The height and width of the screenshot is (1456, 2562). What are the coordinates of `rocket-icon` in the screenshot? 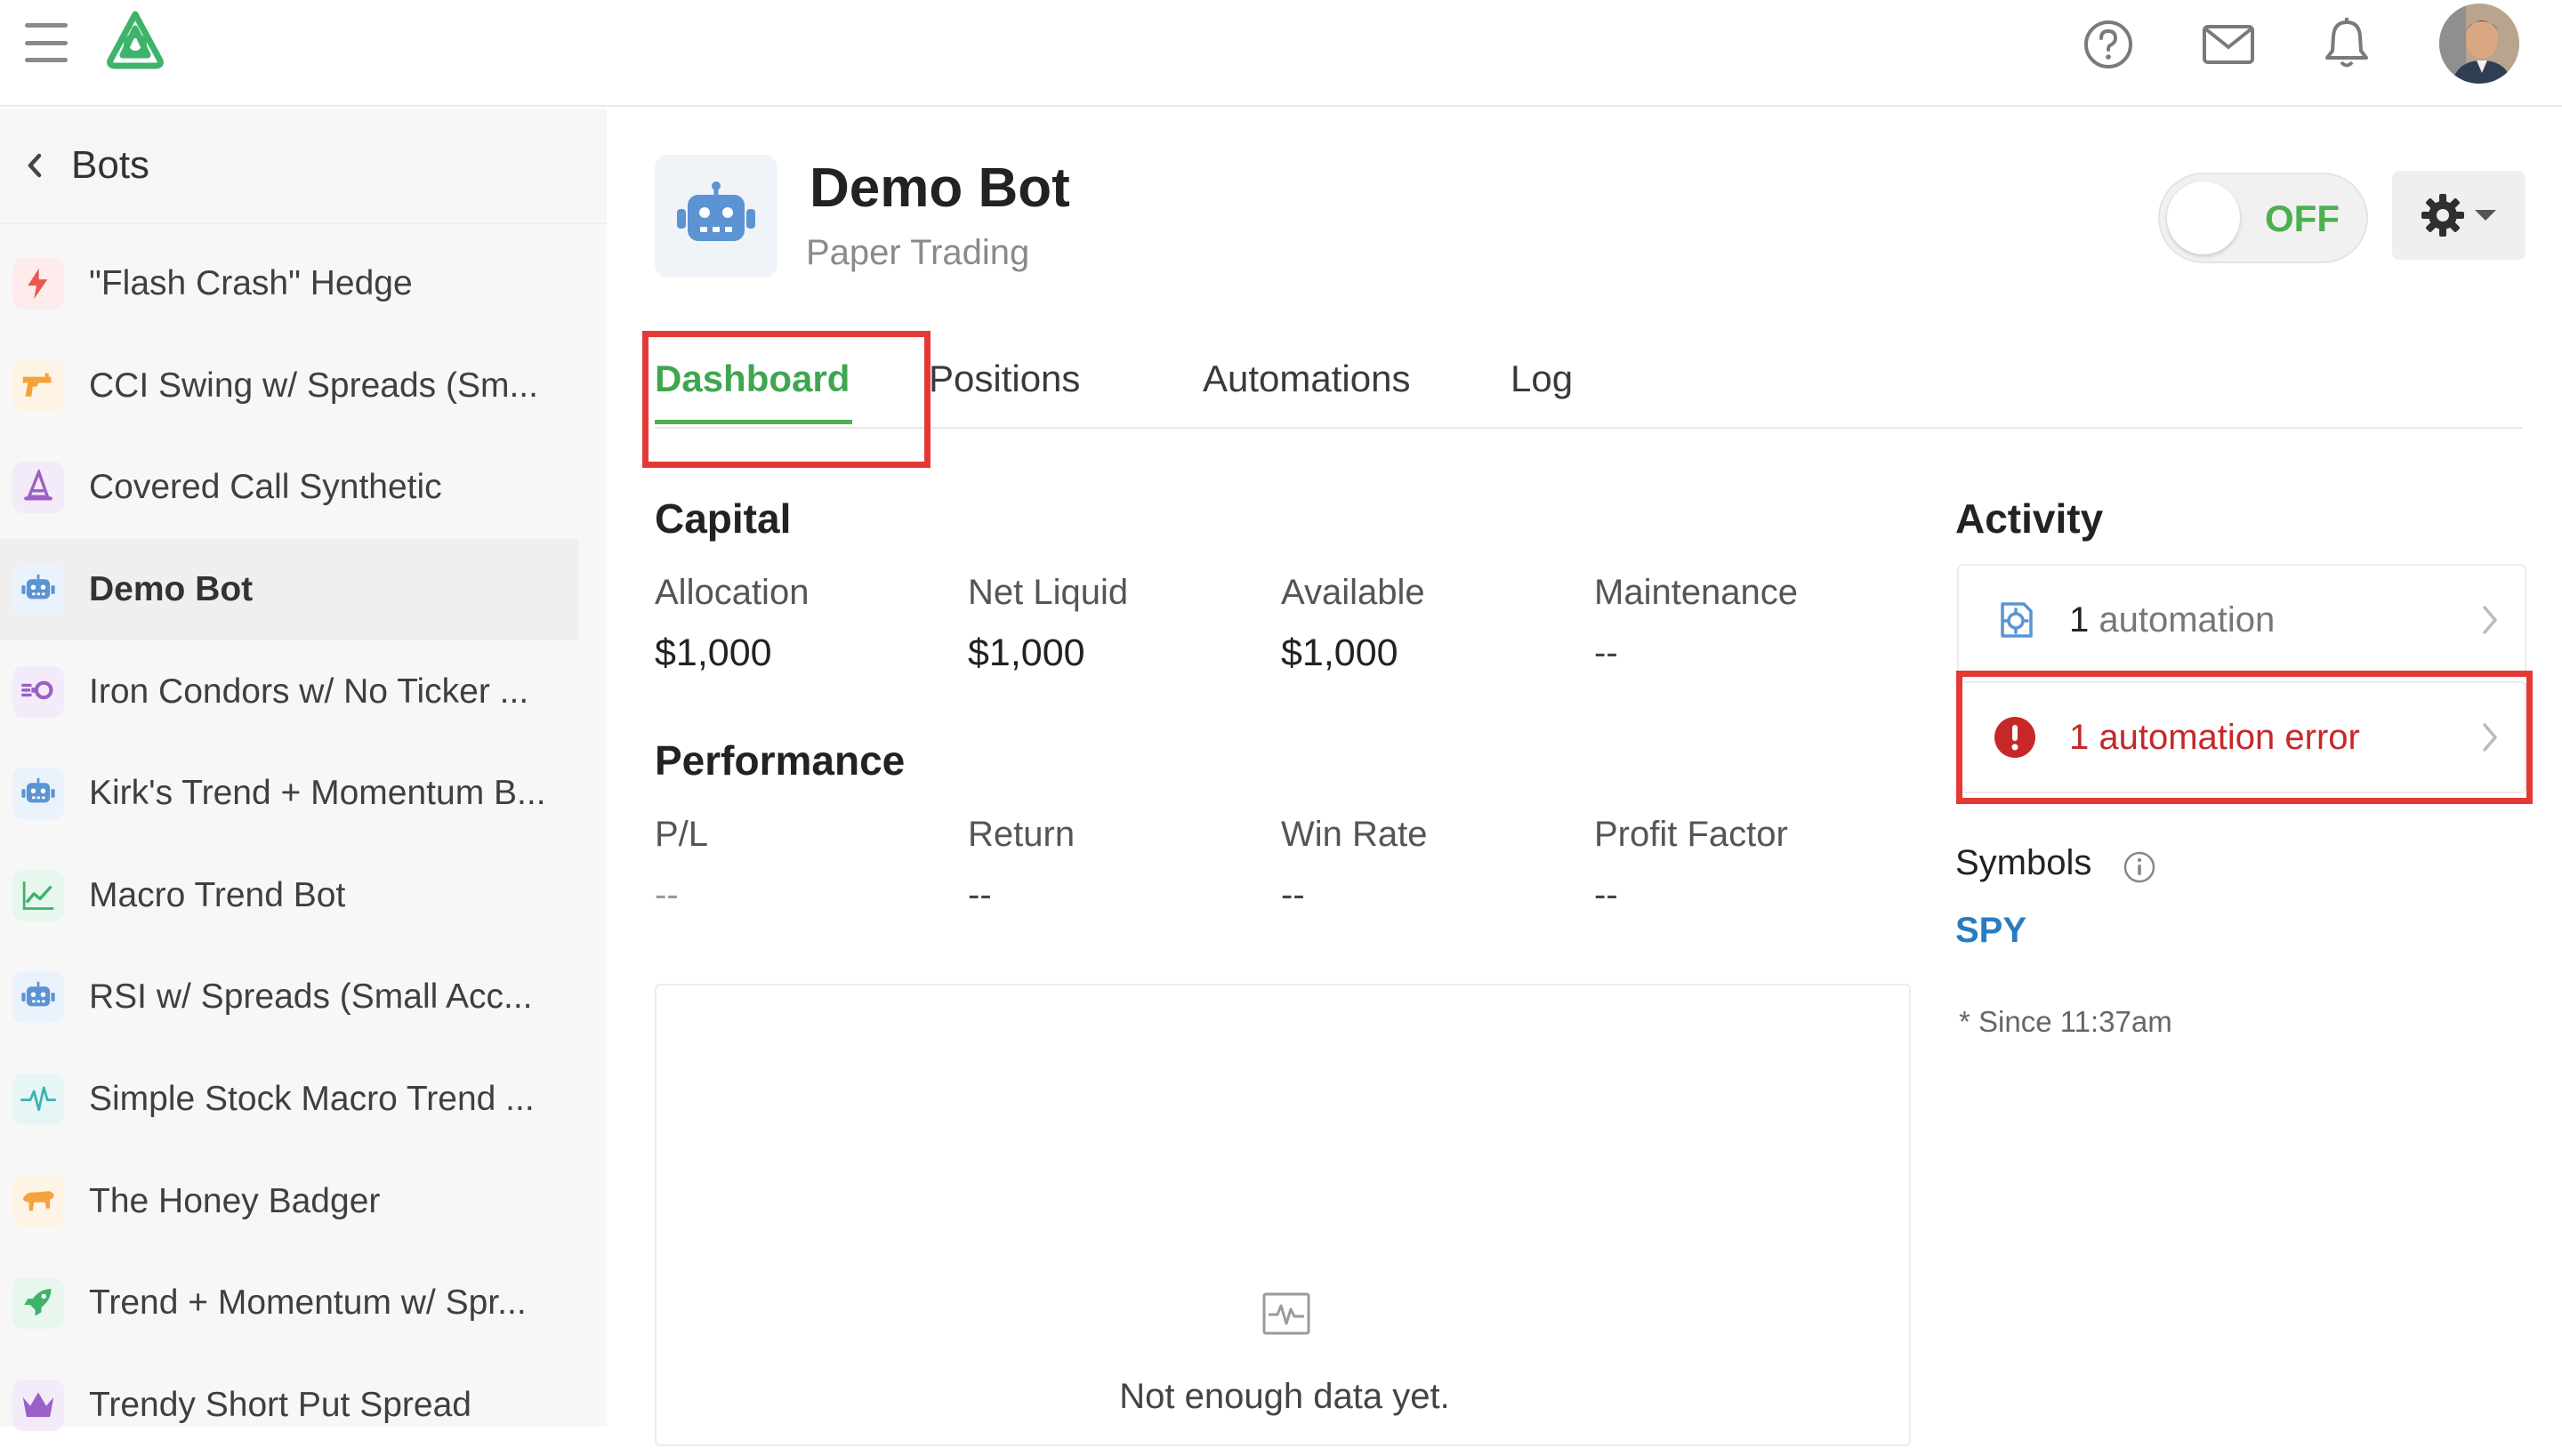 It's located at (38, 1303).